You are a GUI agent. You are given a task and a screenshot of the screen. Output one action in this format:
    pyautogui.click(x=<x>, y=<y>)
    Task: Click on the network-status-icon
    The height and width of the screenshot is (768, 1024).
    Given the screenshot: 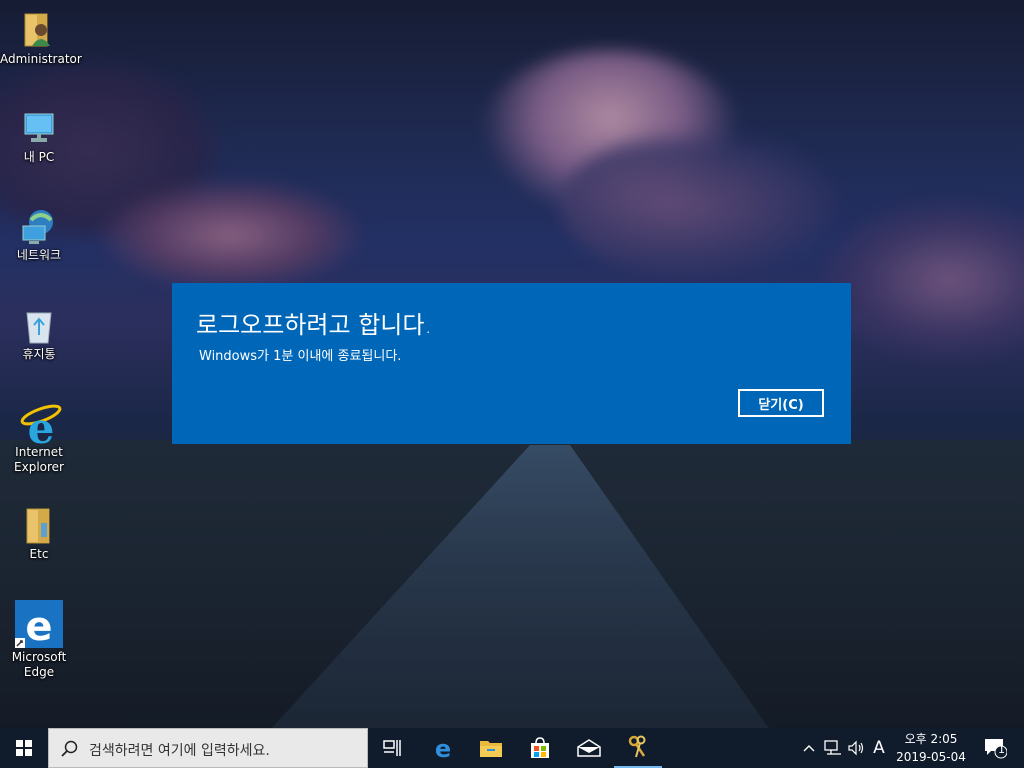 What is the action you would take?
    pyautogui.click(x=832, y=747)
    